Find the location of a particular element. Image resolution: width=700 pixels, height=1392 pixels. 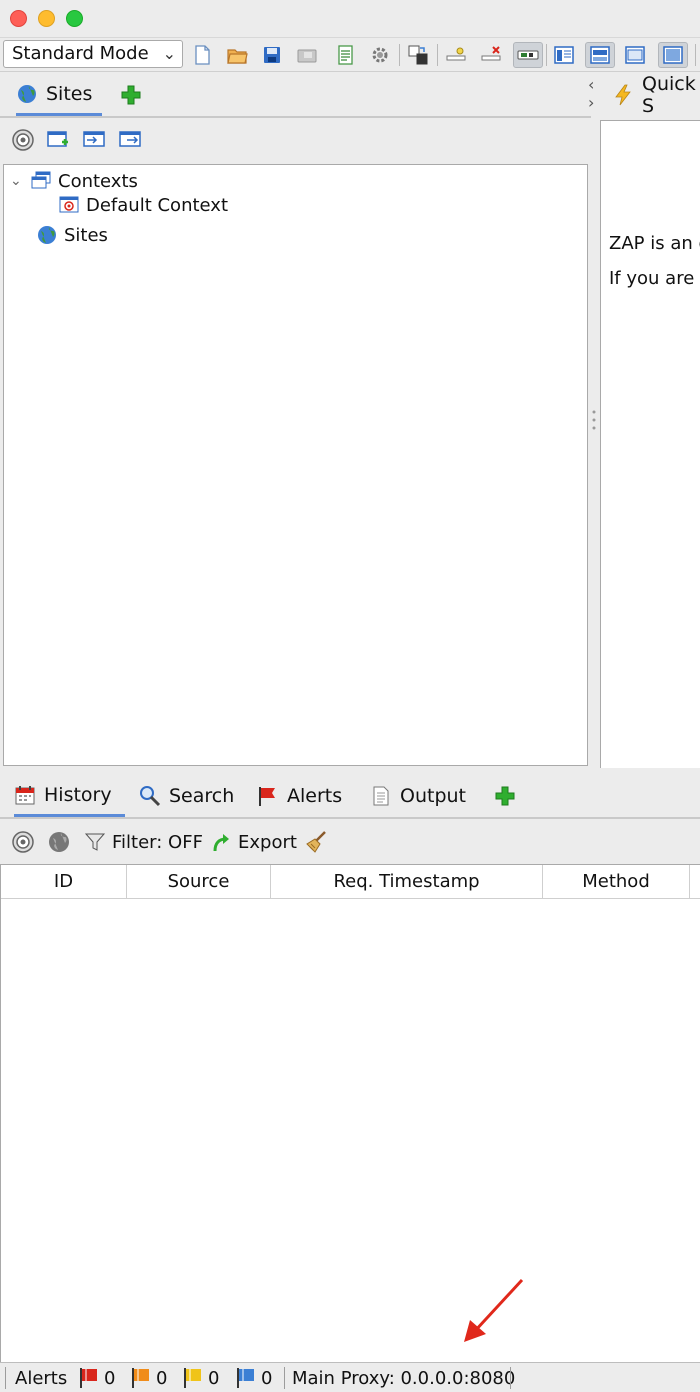

tree-node-contexts-label: Contexts is located at coordinates (98, 181).